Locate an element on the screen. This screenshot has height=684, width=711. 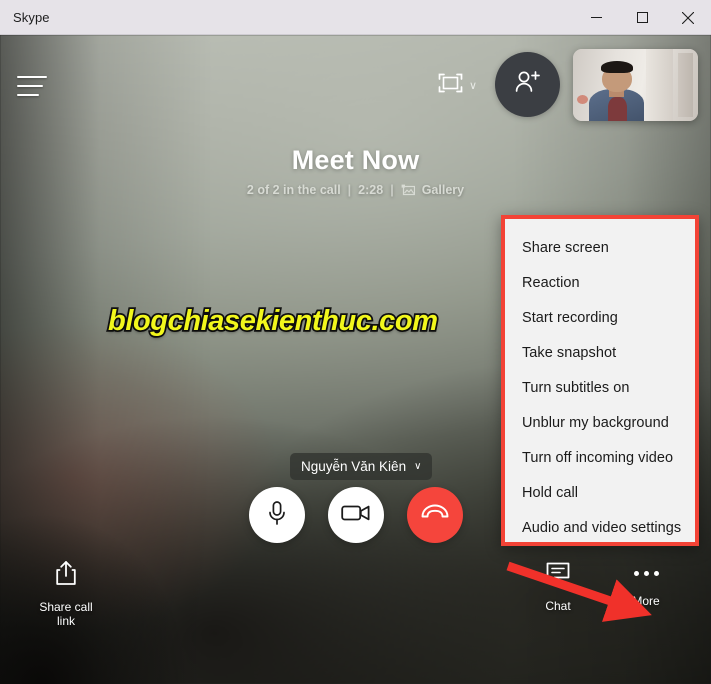
more-menu-item: Turn subtitles on is located at coordinates (600, 387).